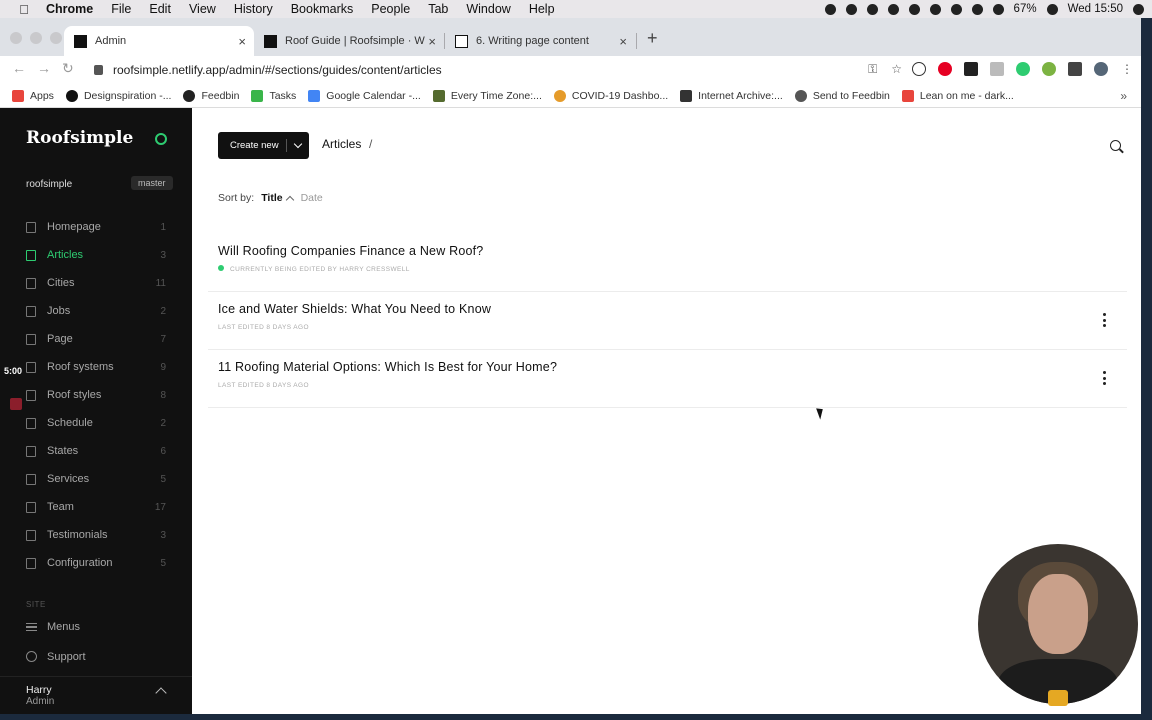 The width and height of the screenshot is (1152, 720). I want to click on bluetooth-icon, so click(935, 9).